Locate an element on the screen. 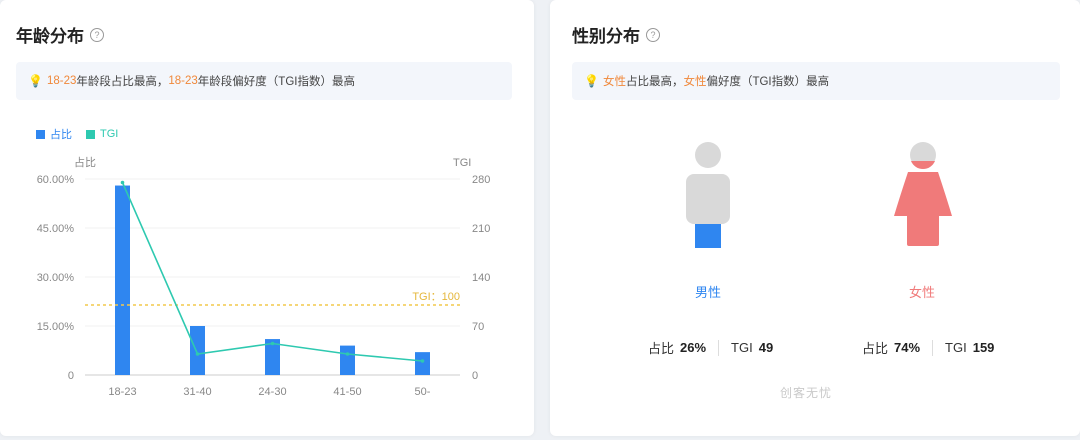 The image size is (1080, 440). age-tip-box: 💡 18-23 年龄段占比最高， 18-23 年龄段偏好度（TGI指数）最高 is located at coordinates (264, 81).